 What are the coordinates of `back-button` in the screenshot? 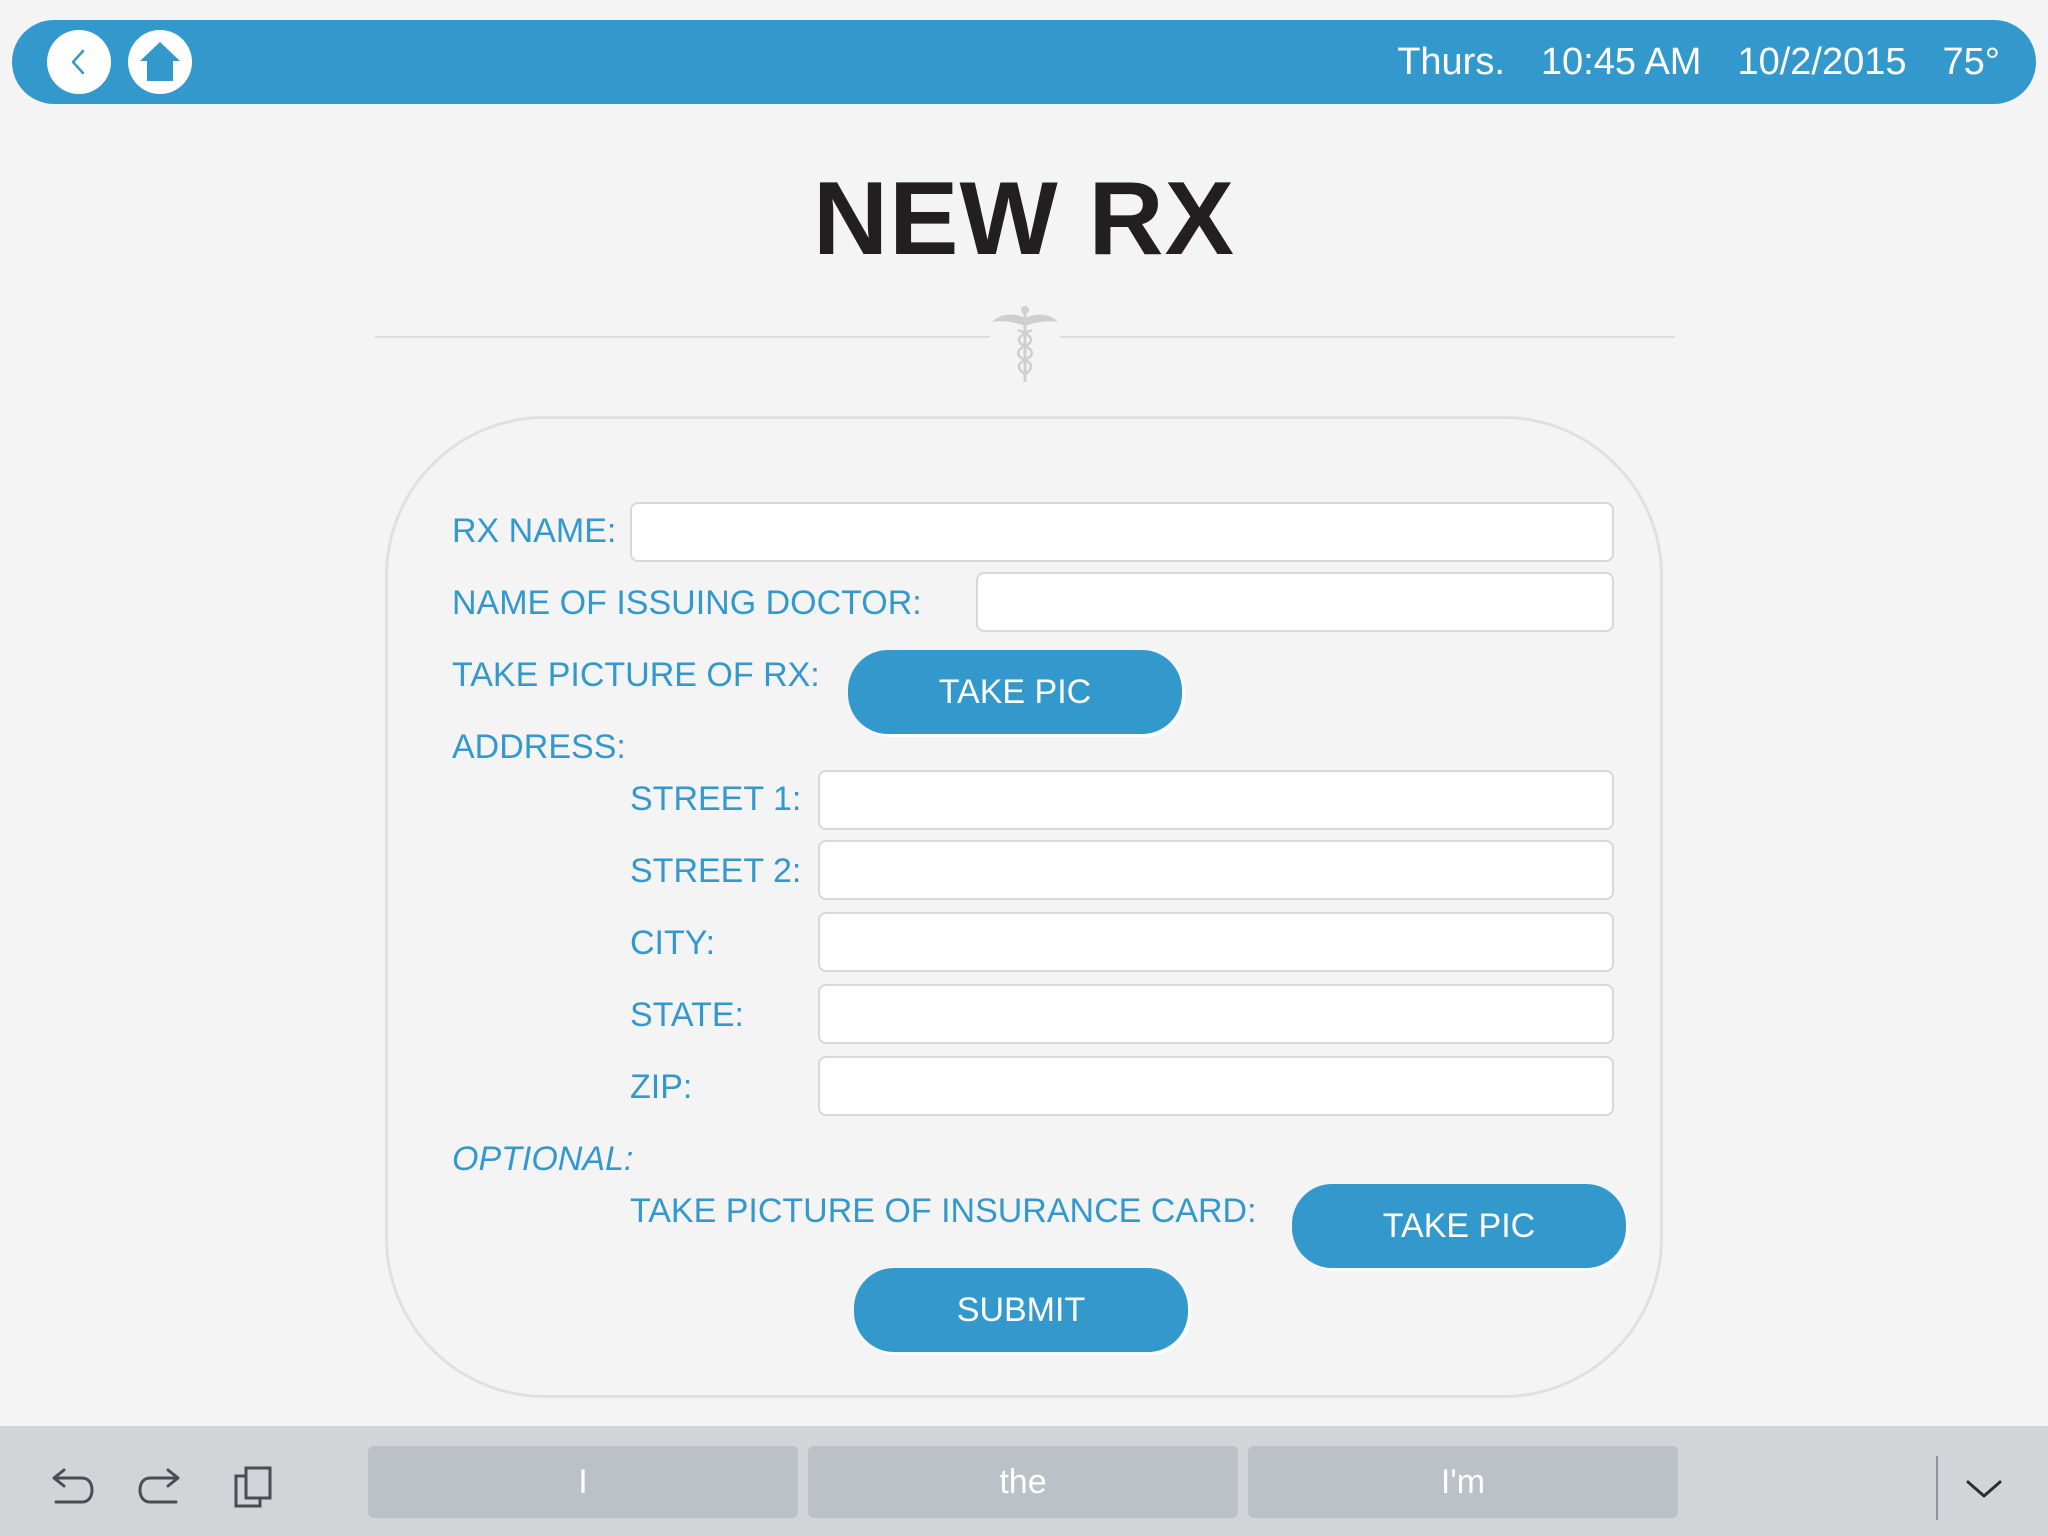 It's located at (79, 62).